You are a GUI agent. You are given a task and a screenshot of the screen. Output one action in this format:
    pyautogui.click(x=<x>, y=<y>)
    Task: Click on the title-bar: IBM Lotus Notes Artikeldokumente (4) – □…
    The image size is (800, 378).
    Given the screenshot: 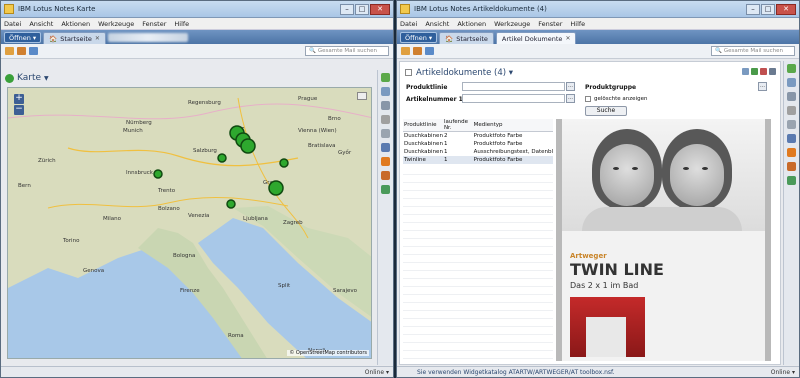 What is the action you would take?
    pyautogui.click(x=598, y=9)
    